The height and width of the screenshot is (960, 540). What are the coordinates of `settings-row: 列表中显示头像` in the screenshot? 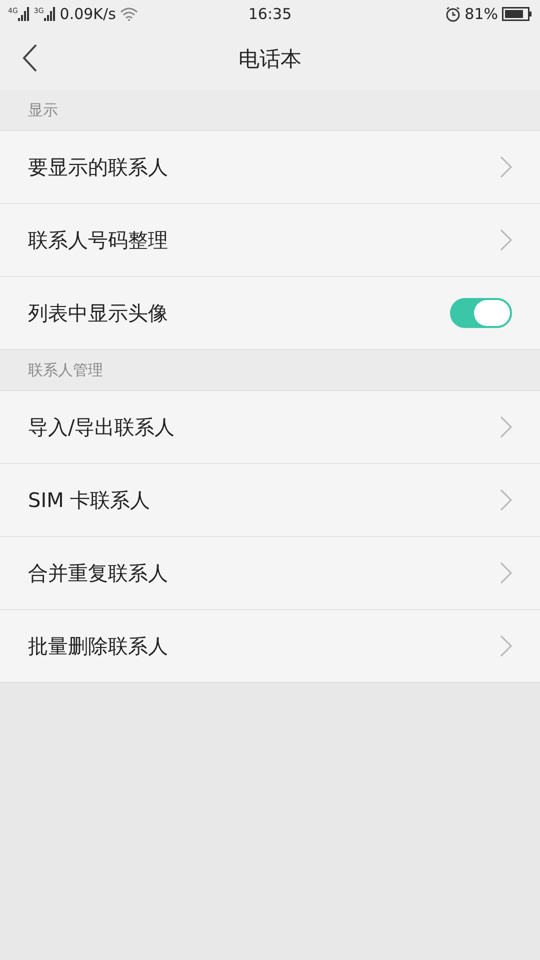 It's located at (270, 313).